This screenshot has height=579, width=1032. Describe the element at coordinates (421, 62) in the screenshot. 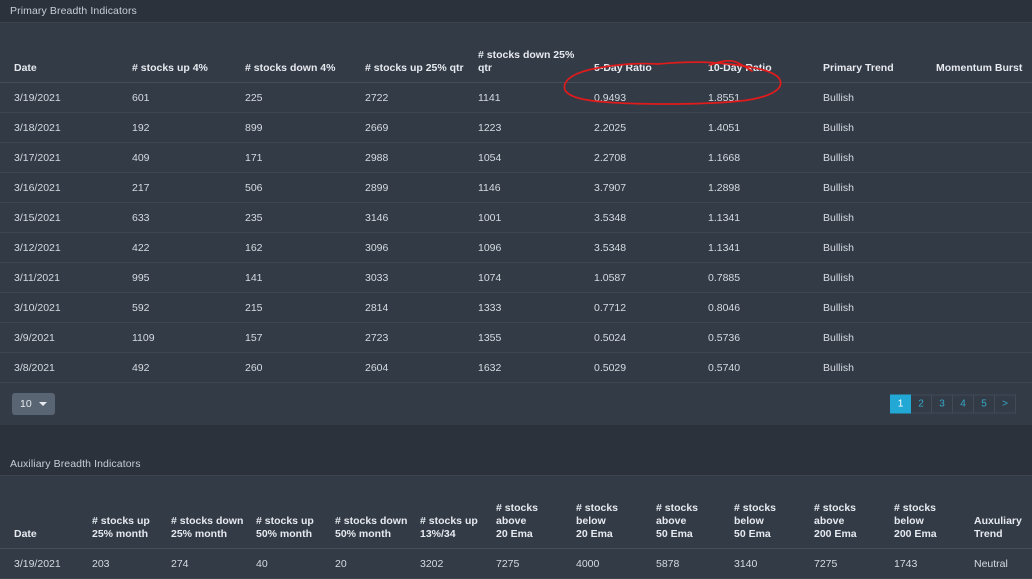

I see `col-header-stocks-up-25-qtr: # stocks up 25% qtr` at that location.